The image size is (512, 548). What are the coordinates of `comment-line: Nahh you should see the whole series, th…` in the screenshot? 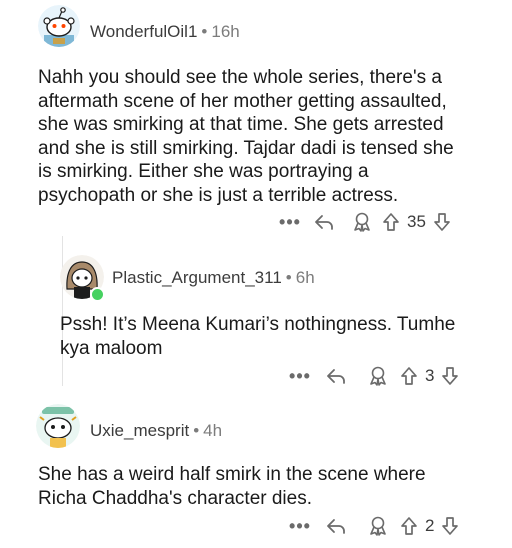 It's located at (240, 77).